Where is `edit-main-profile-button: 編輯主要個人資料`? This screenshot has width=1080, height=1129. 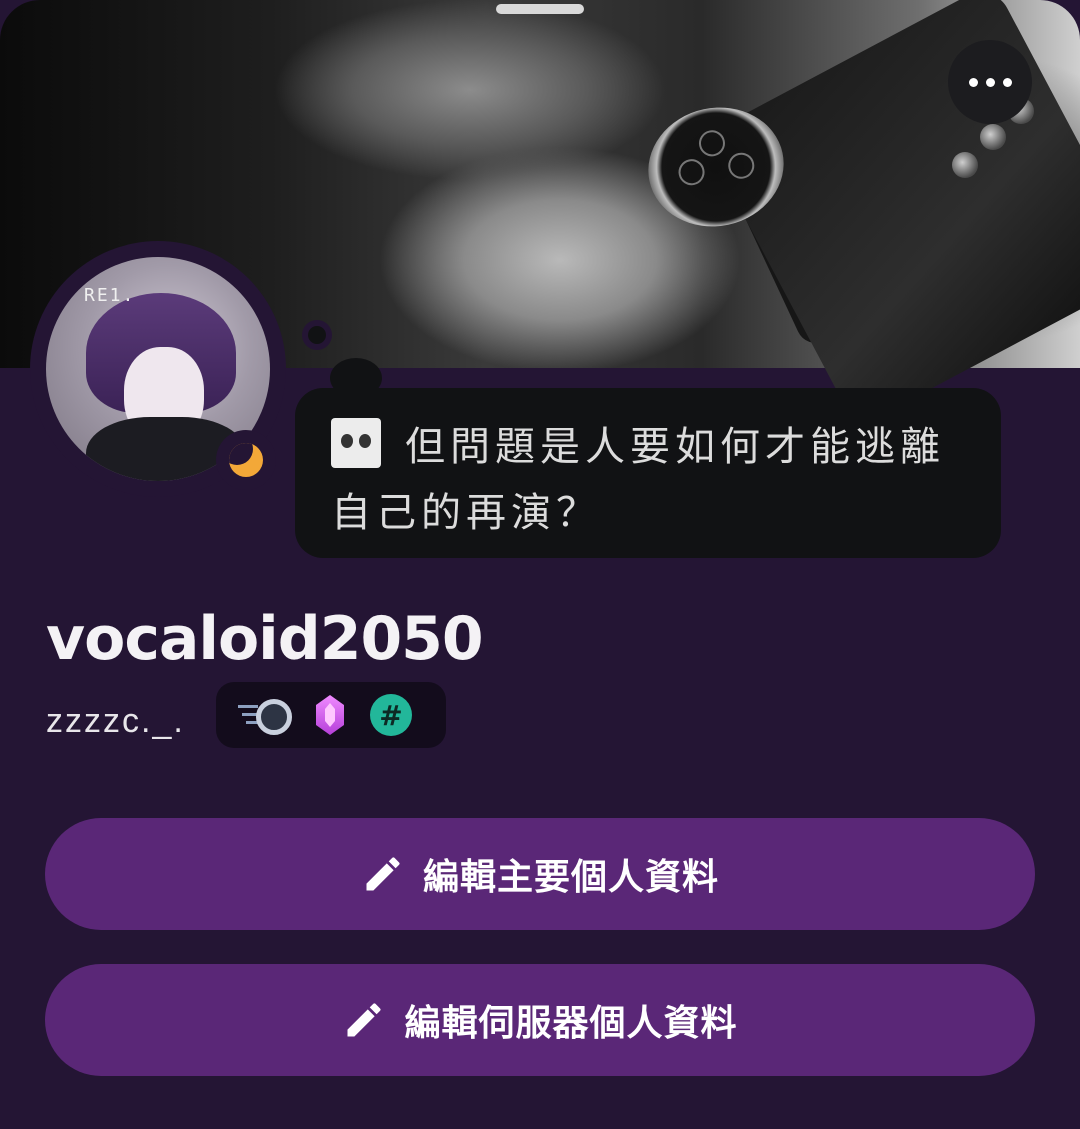
edit-main-profile-button: 編輯主要個人資料 is located at coordinates (540, 874).